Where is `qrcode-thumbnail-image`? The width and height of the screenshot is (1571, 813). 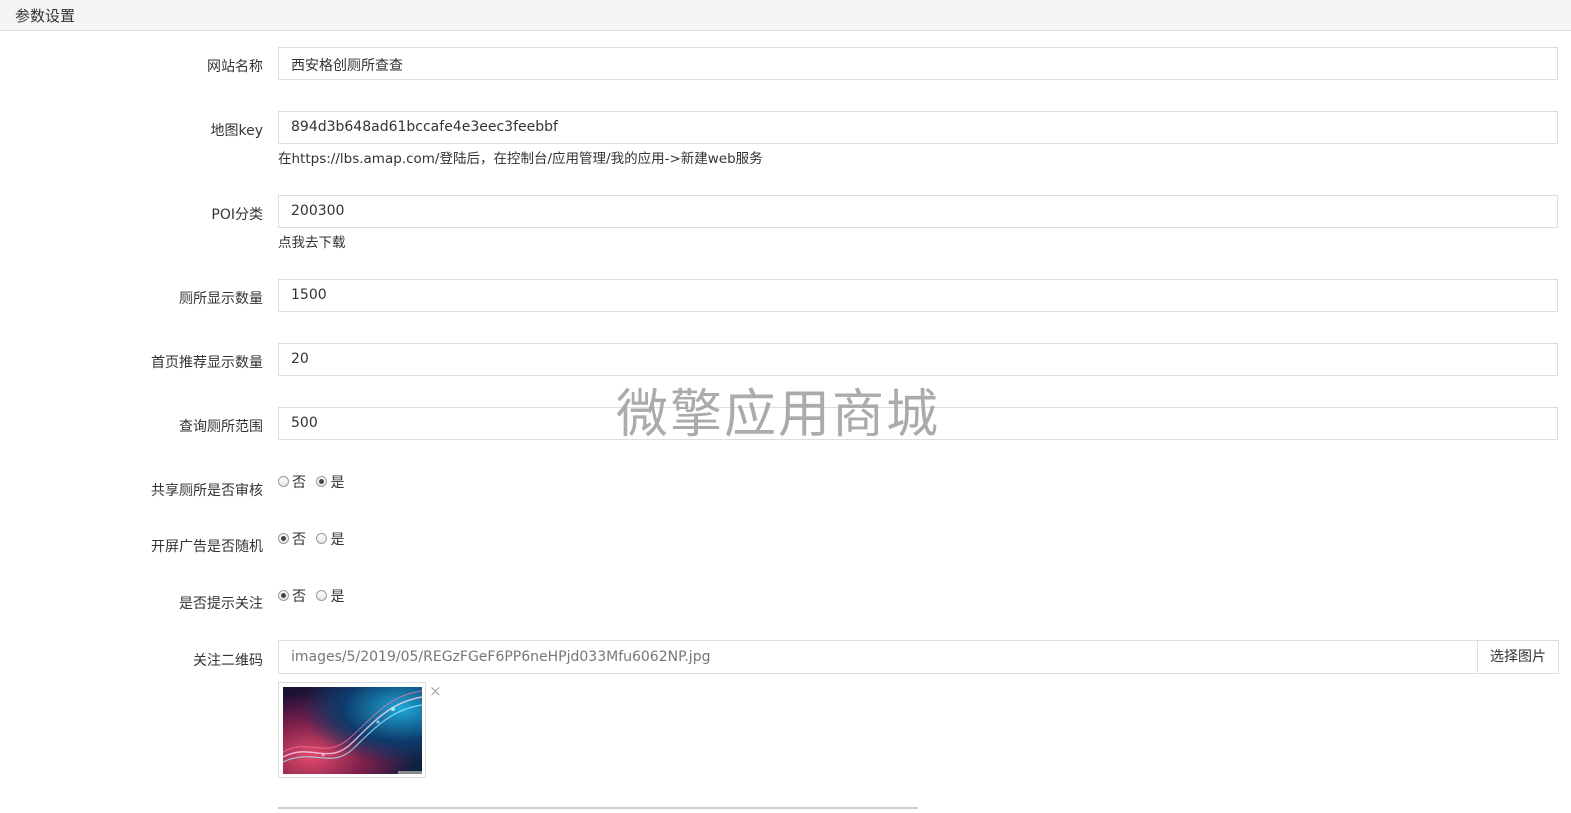
qrcode-thumbnail-image is located at coordinates (352, 730).